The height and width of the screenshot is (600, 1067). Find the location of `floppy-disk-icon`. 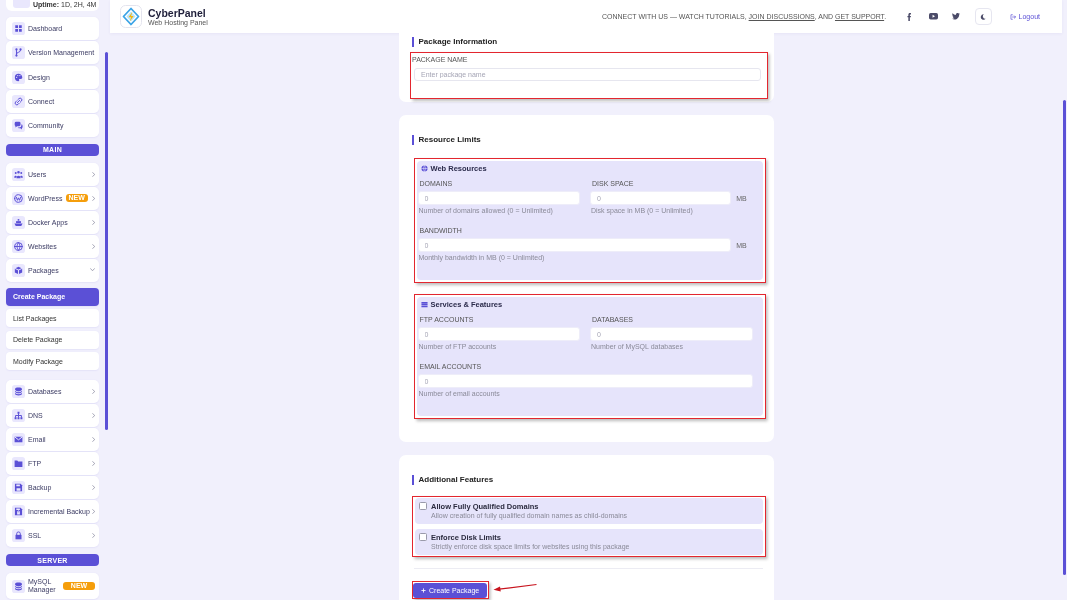

floppy-disk-icon is located at coordinates (18, 487).